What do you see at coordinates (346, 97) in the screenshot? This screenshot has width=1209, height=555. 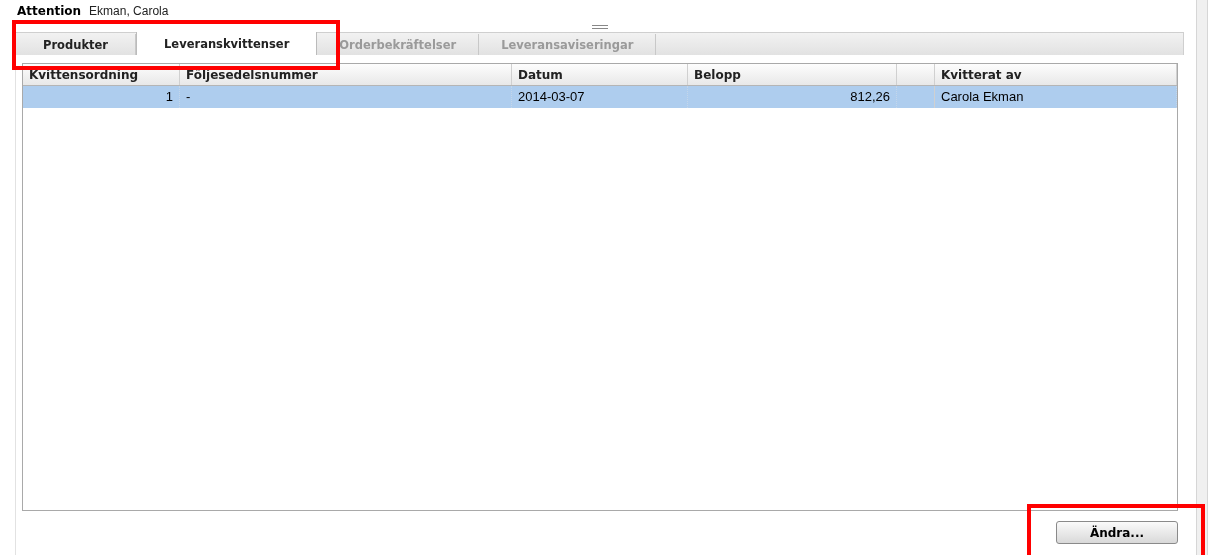 I see `table-cell: -` at bounding box center [346, 97].